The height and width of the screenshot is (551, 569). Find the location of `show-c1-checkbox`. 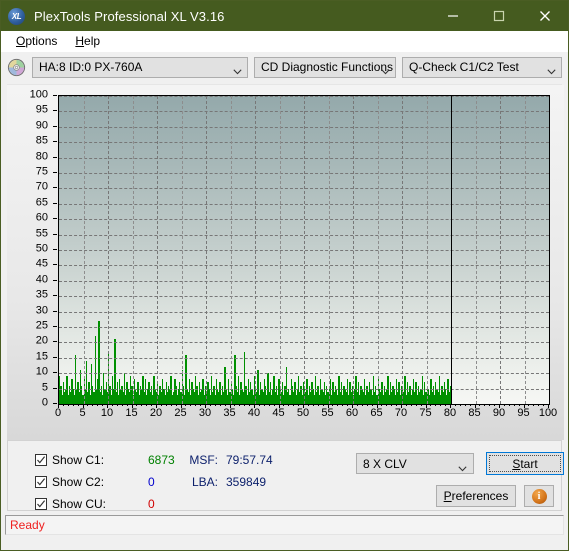

show-c1-checkbox is located at coordinates (41, 460).